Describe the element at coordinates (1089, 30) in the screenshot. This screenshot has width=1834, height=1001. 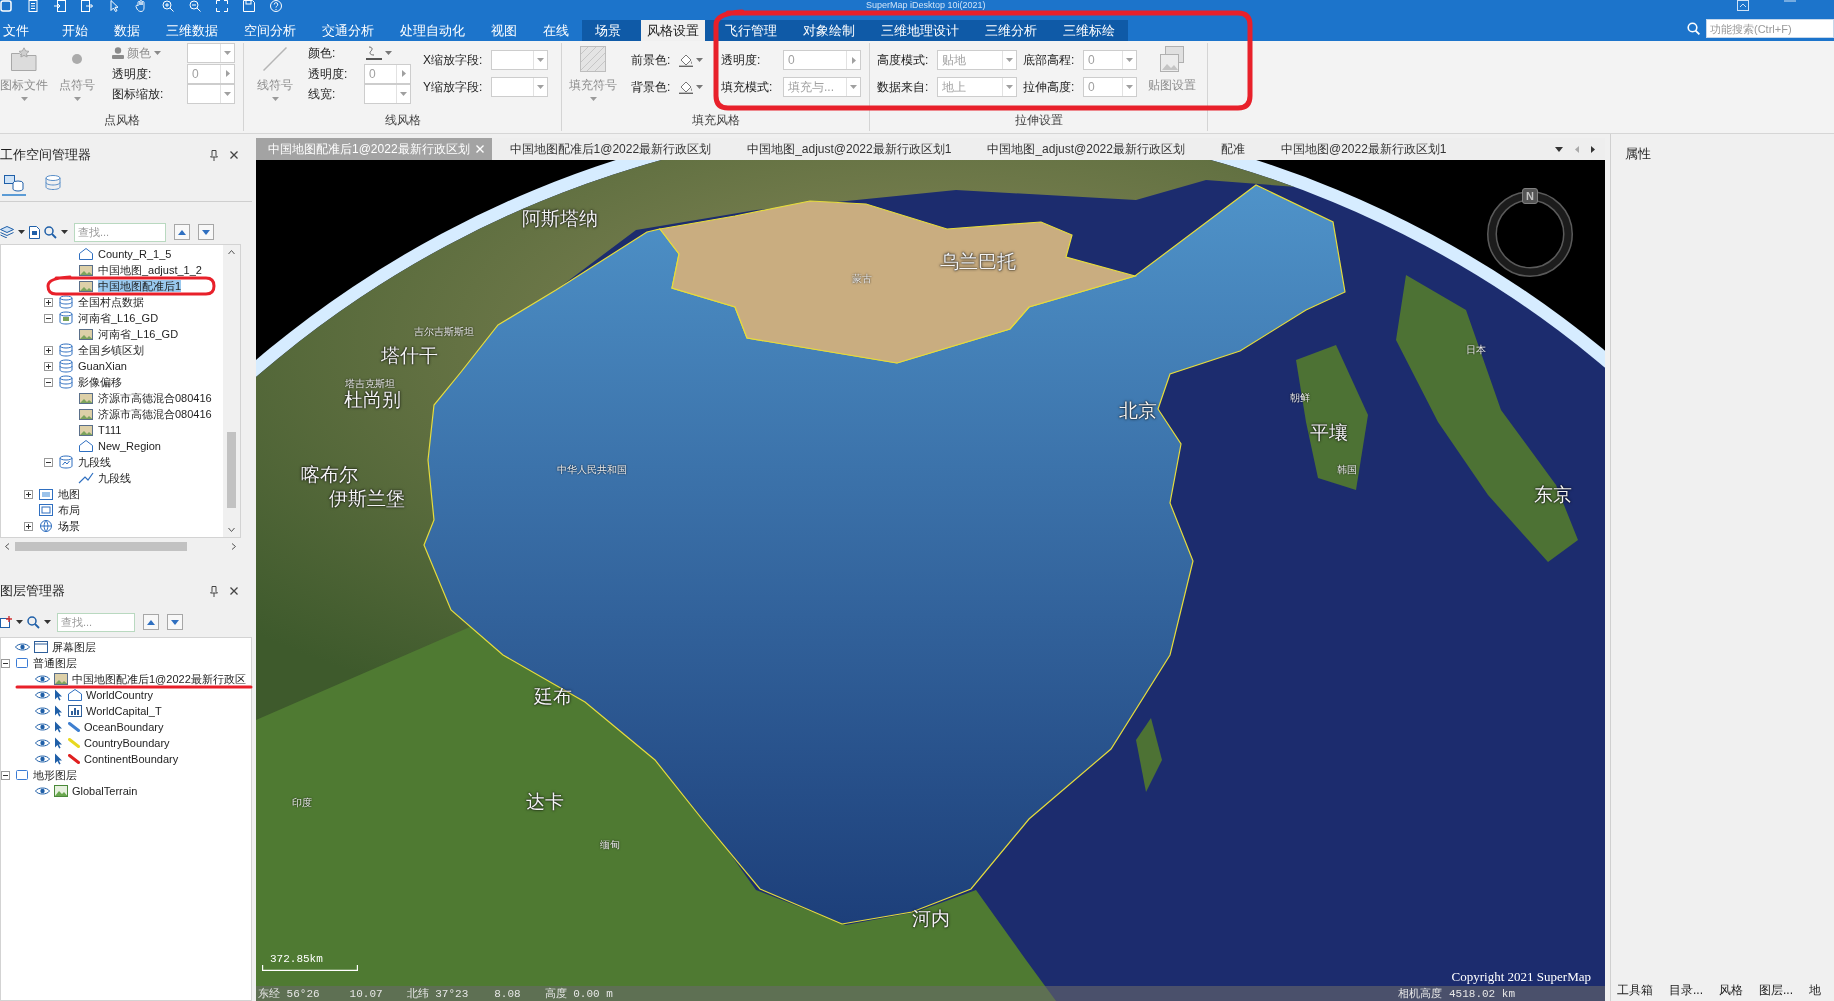
I see `menu-tab: 三维标绘` at that location.